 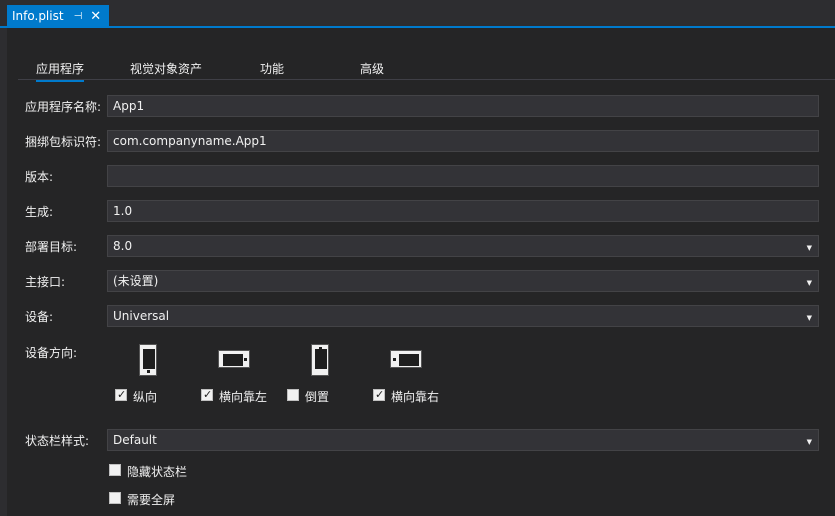 What do you see at coordinates (157, 472) in the screenshot?
I see `hide-status-bar-label: 隐藏状态栏` at bounding box center [157, 472].